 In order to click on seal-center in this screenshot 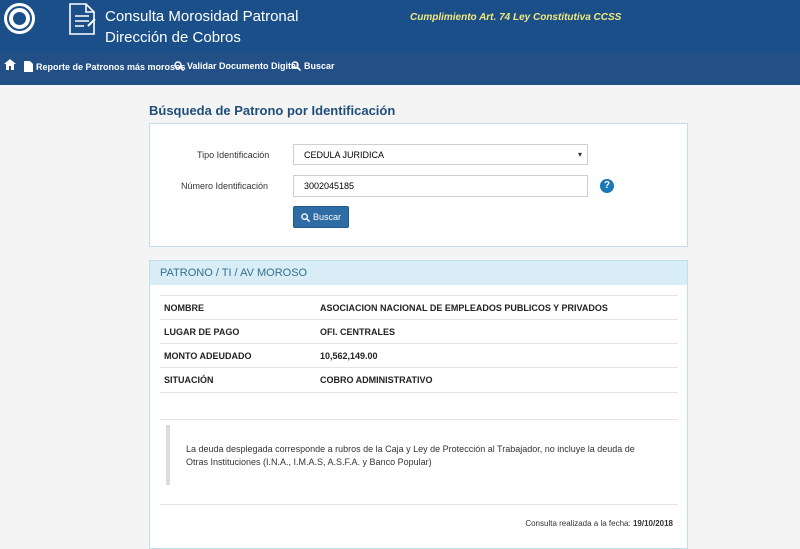, I will do `click(19, 18)`.